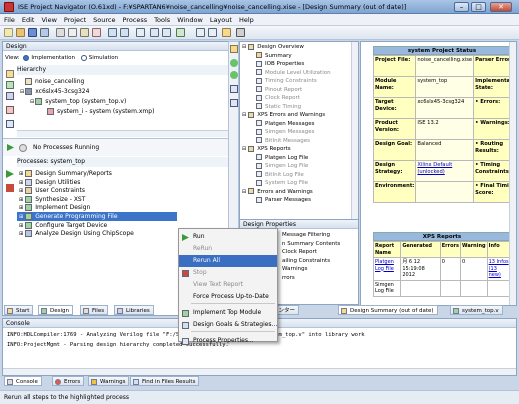 This screenshot has width=519, height=404. I want to click on simulation-radio, so click(83, 57).